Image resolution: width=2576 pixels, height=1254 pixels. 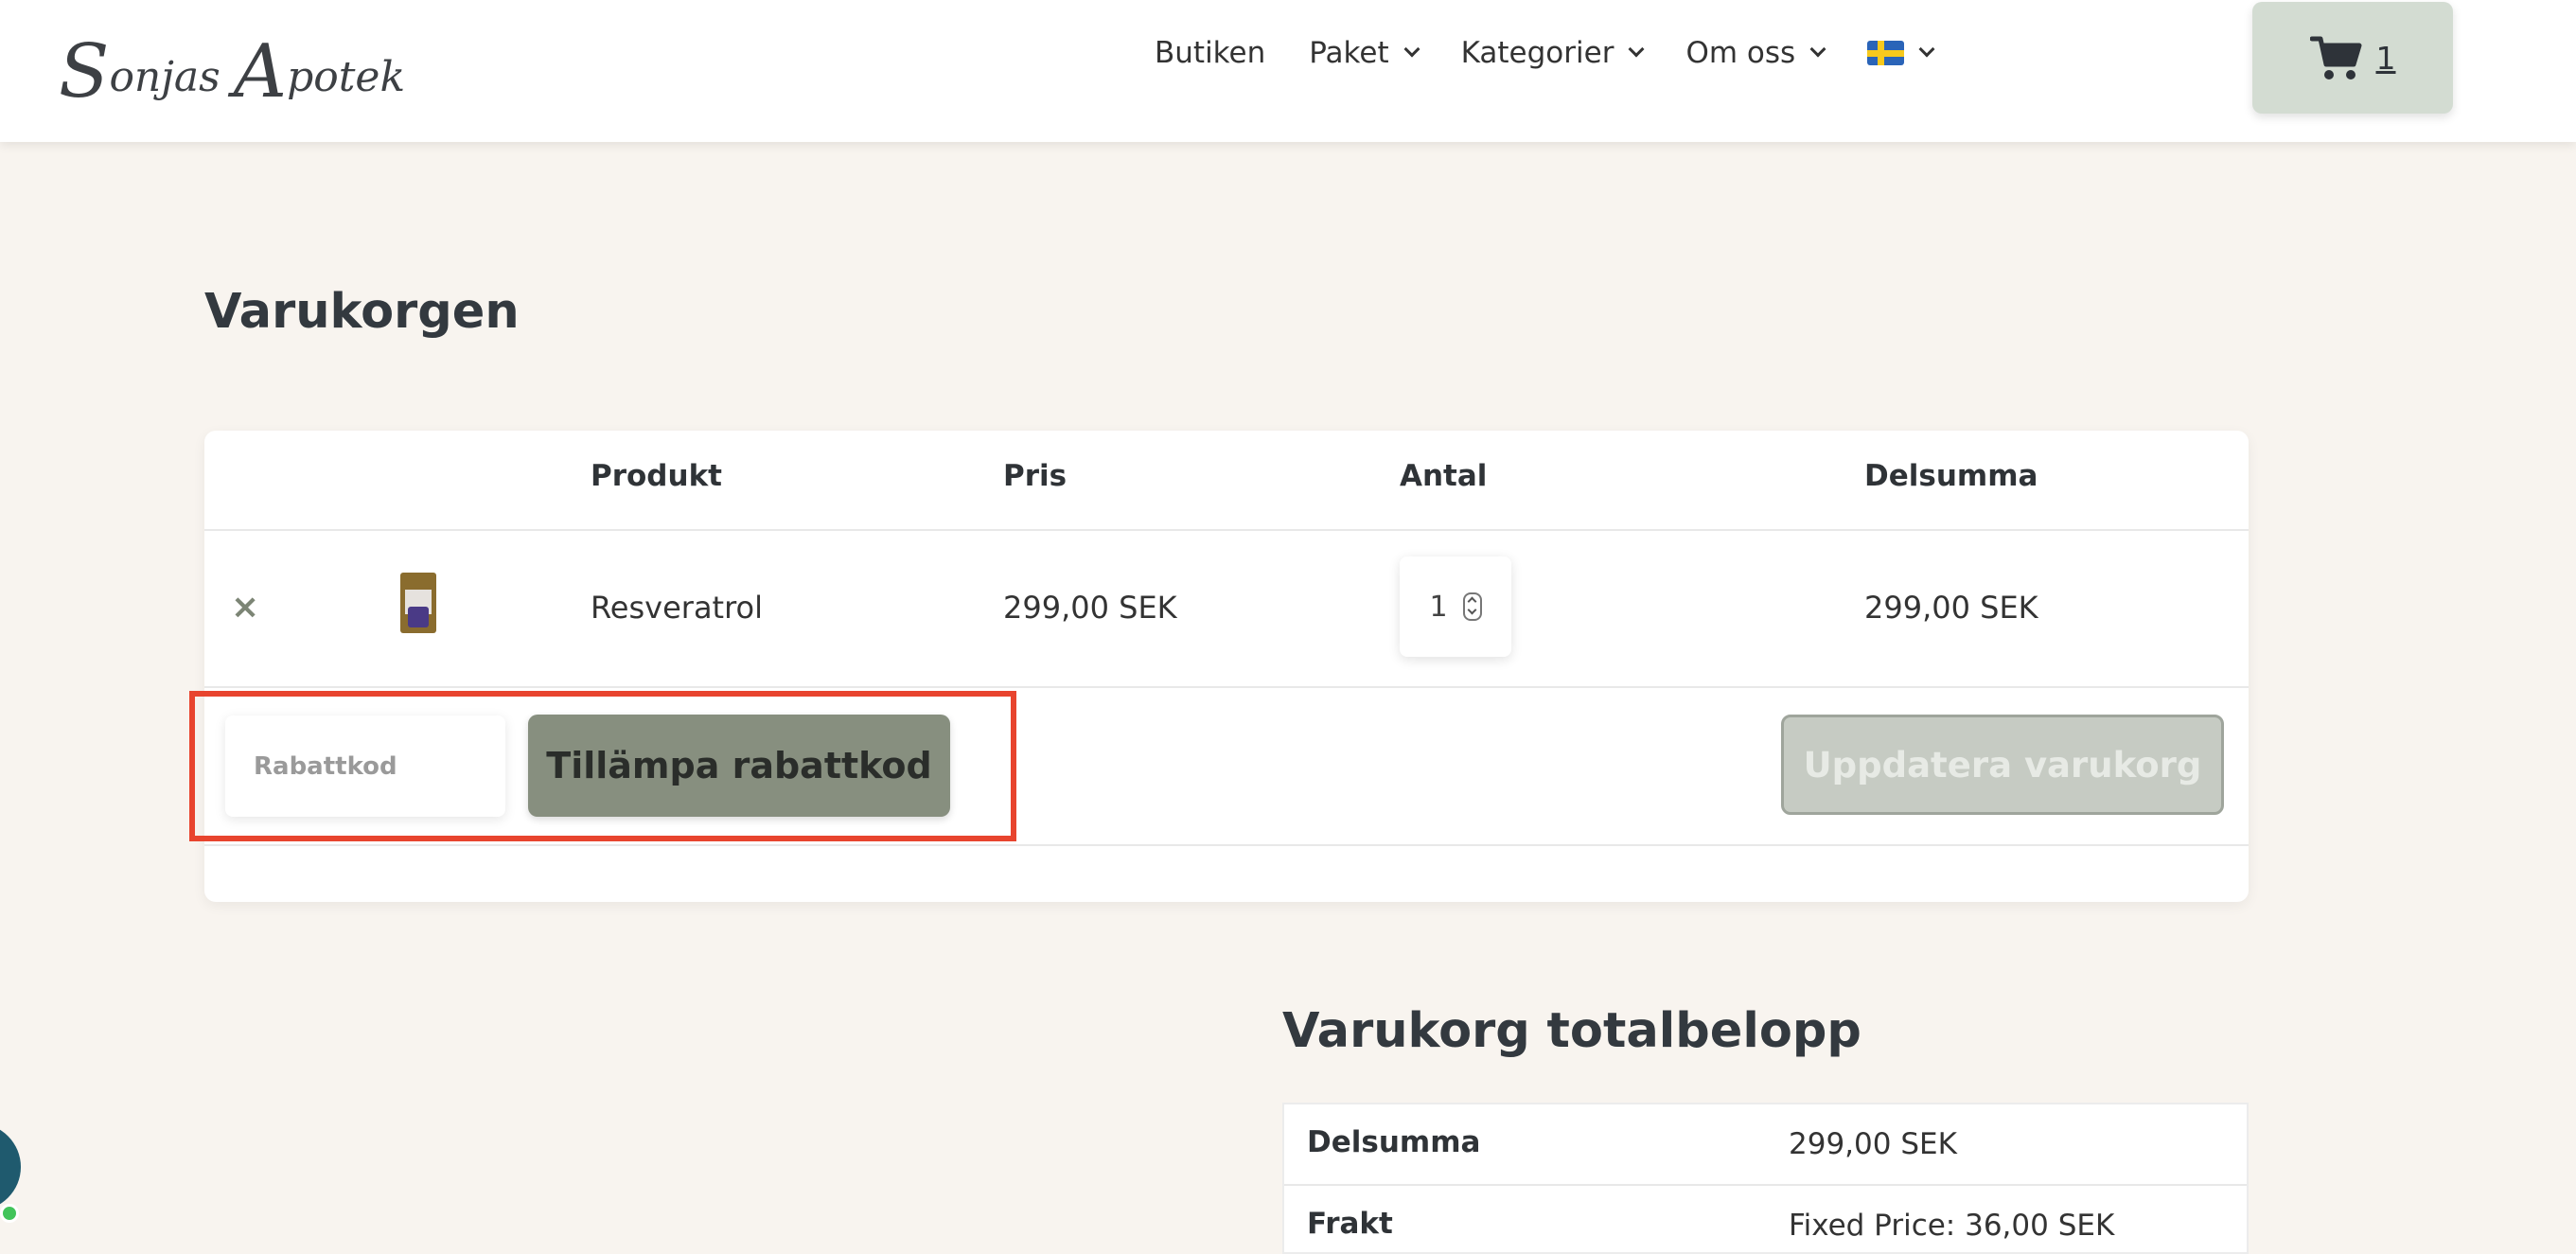 What do you see at coordinates (602, 766) in the screenshot?
I see `coupon-highlight-box` at bounding box center [602, 766].